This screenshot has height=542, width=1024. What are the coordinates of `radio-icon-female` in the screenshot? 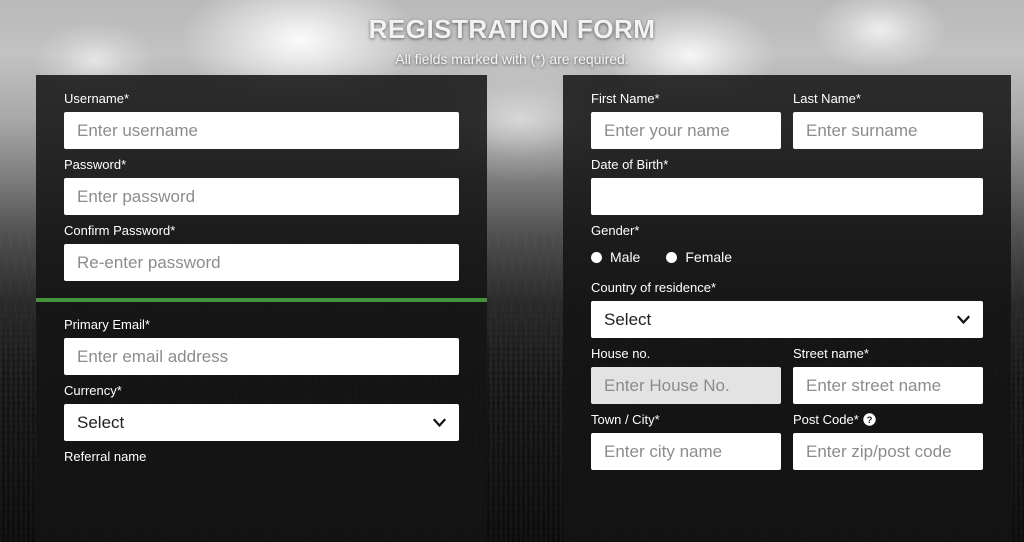 It's located at (672, 257).